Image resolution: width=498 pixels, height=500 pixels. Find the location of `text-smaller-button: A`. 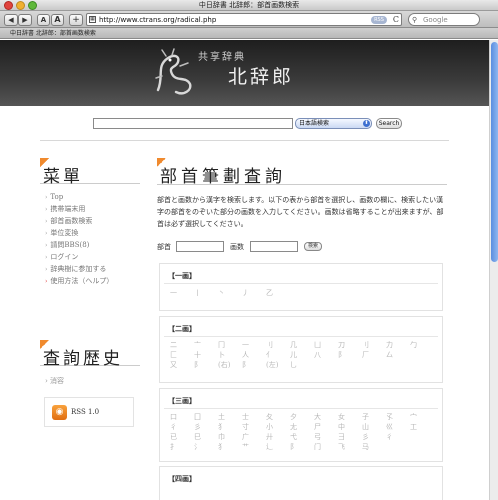

text-smaller-button: A is located at coordinates (43, 20).